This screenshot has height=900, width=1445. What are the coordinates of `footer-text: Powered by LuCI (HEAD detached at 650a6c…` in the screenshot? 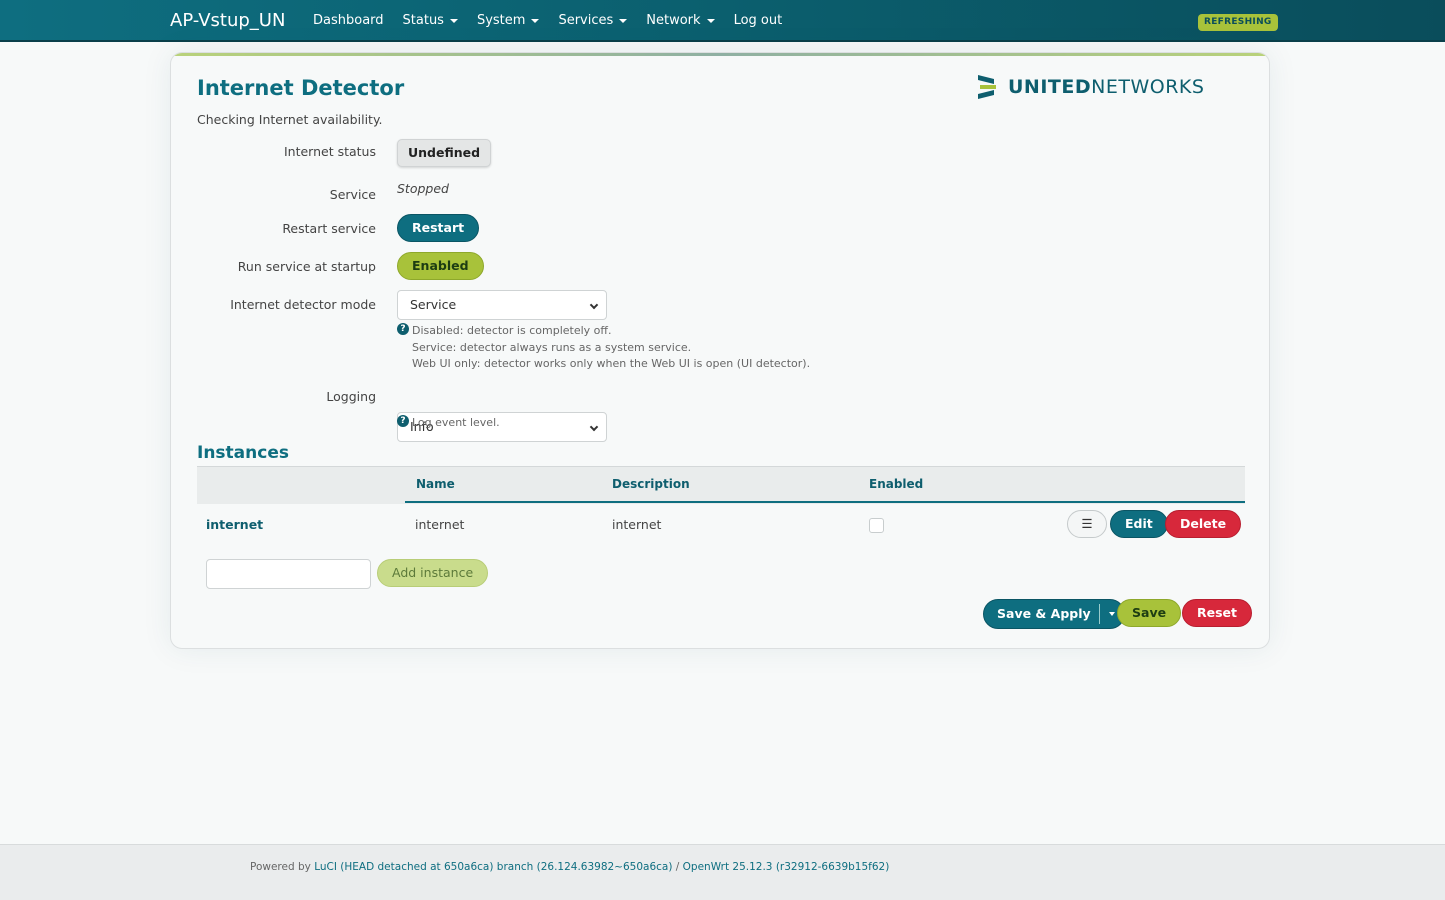 It's located at (570, 867).